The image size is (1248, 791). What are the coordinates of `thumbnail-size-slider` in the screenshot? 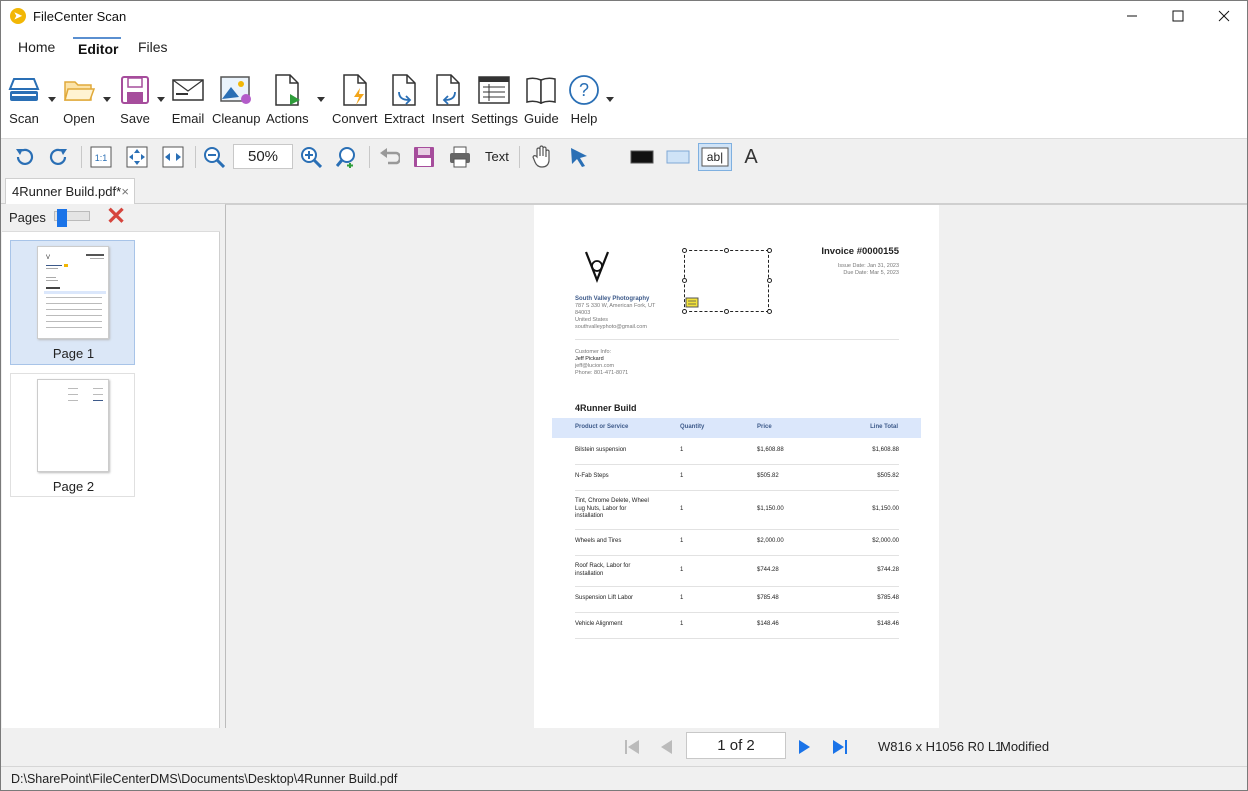 It's located at (72, 218).